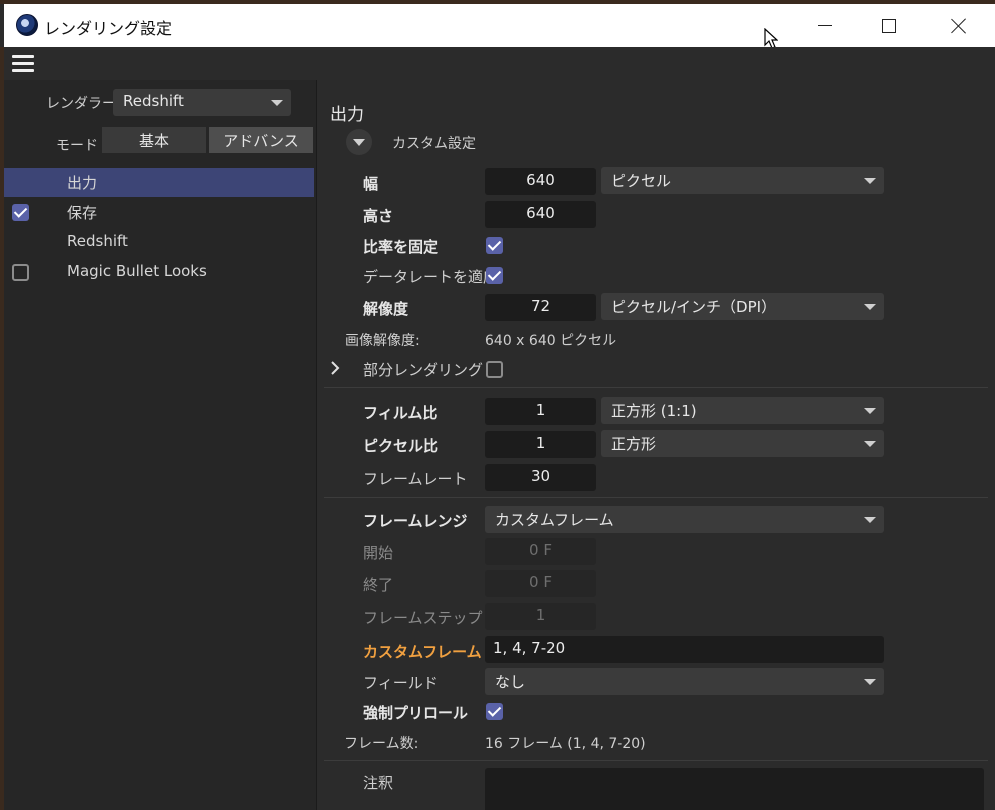  I want to click on lock-ratio-label: 比率を固定, so click(401, 247).